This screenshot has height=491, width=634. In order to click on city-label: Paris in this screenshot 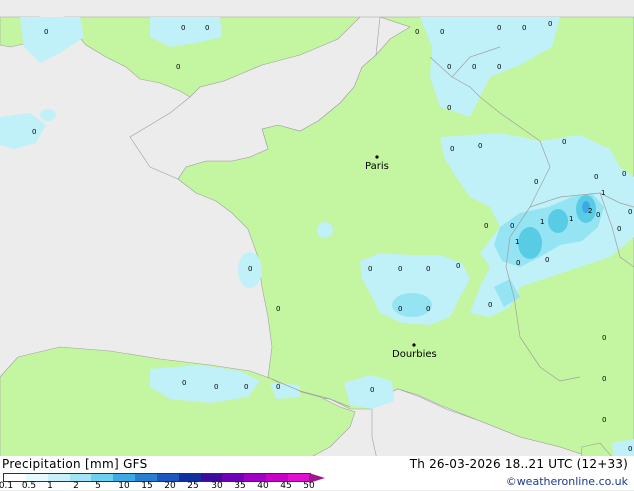, I will do `click(377, 166)`.